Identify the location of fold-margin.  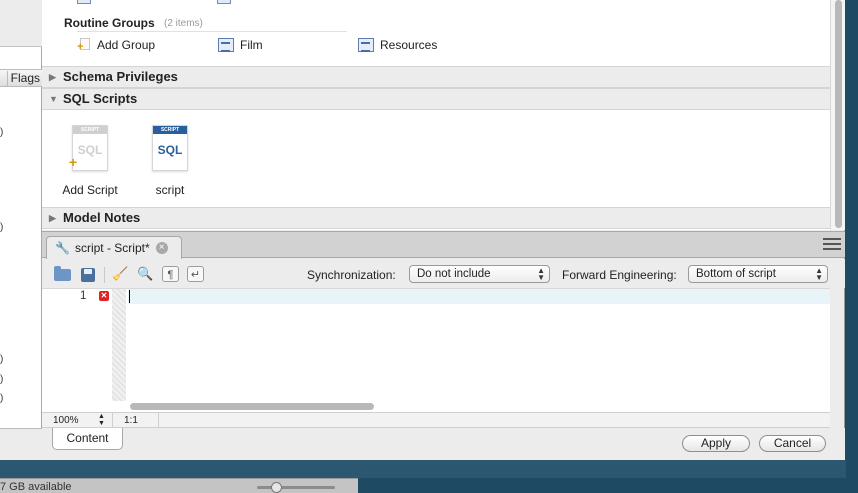
(119, 345).